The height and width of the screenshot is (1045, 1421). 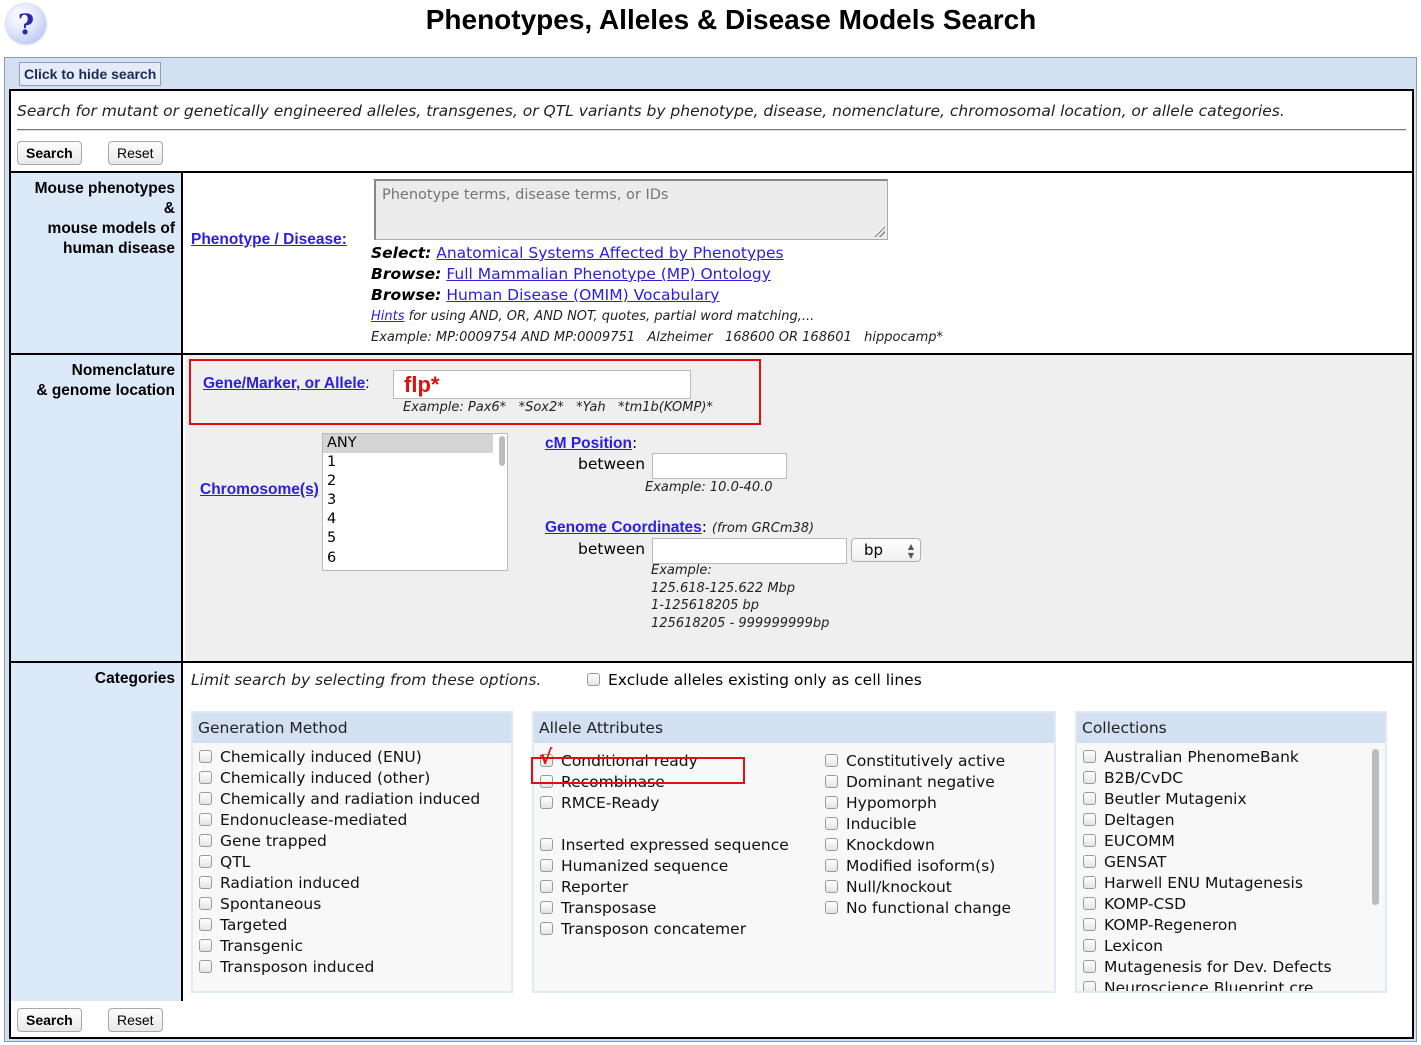 I want to click on phenotype-disease-link: Phenotype / Disease:, so click(x=269, y=240).